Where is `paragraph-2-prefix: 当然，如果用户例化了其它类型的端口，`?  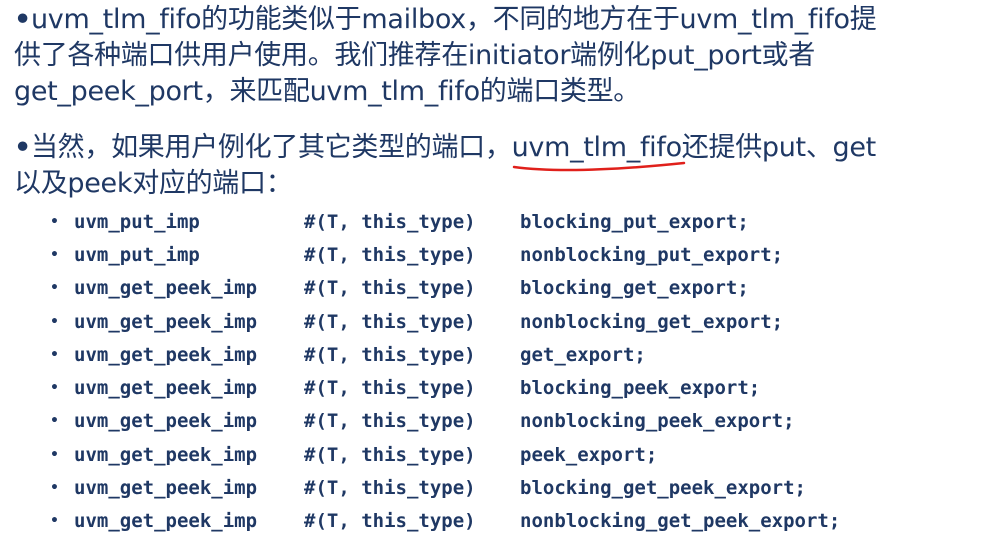
paragraph-2-prefix: 当然，如果用户例化了其它类型的端口， is located at coordinates (271, 147).